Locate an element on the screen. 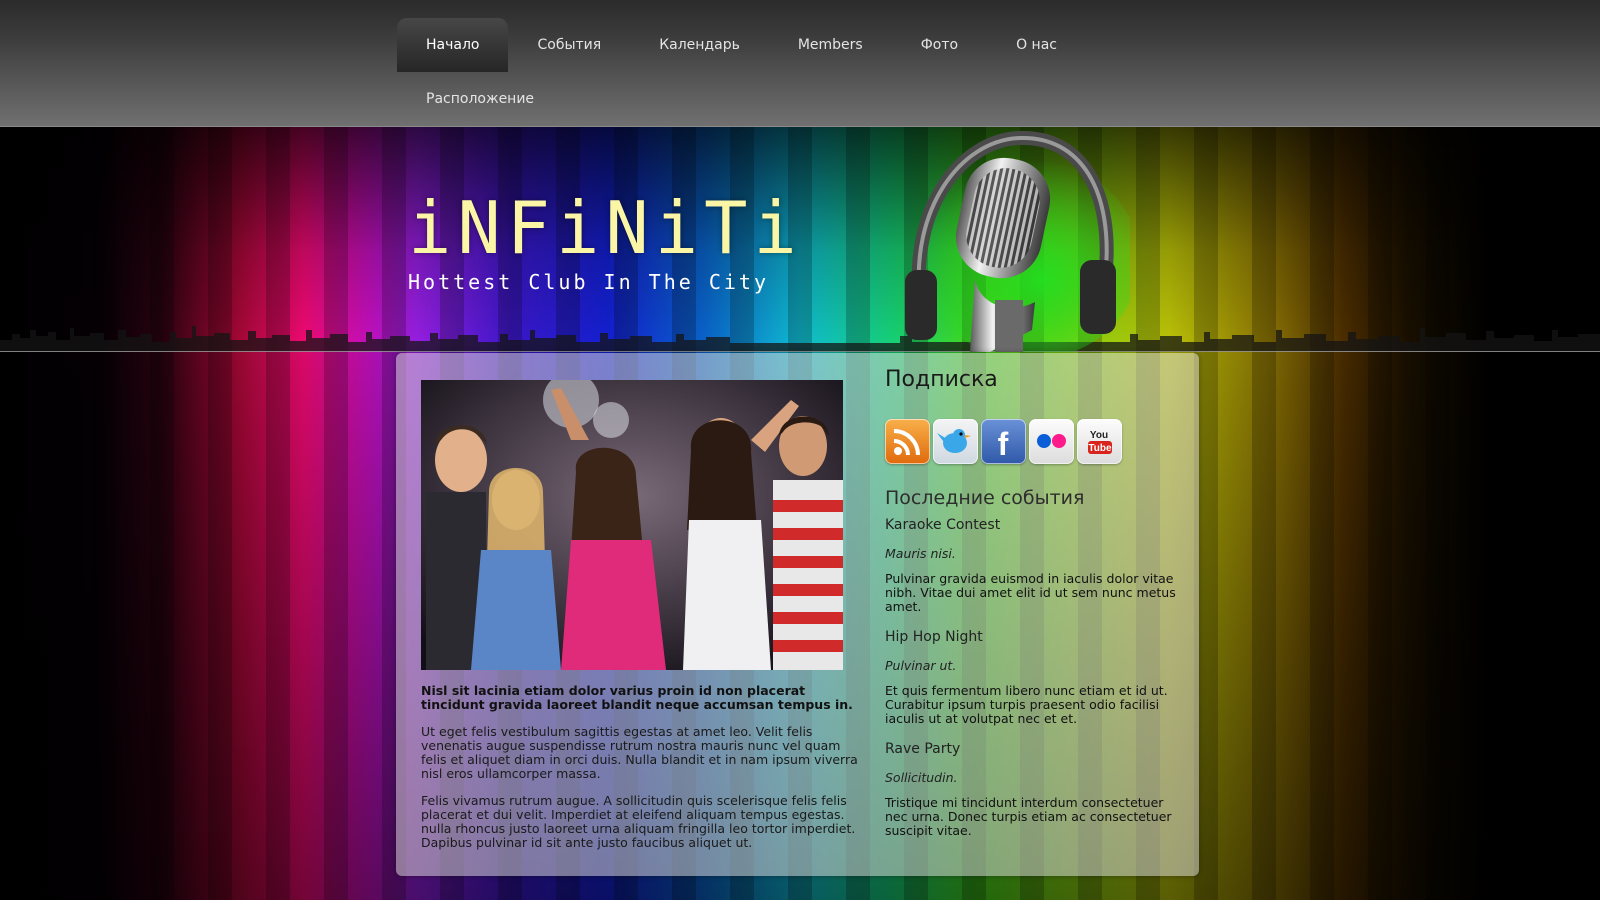 The height and width of the screenshot is (900, 1600). nav-row-secondary: Расположение is located at coordinates (480, 99).